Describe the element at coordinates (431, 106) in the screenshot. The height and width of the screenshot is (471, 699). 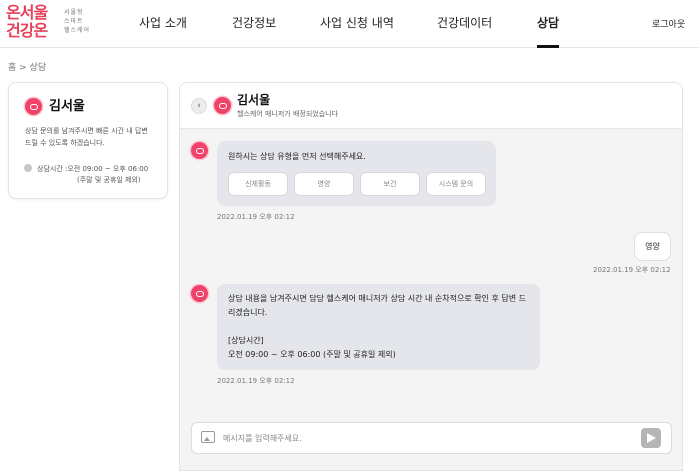
I see `chat-header: ‹ 김서울 헬스케어 매니저가 배정되었습니다` at that location.